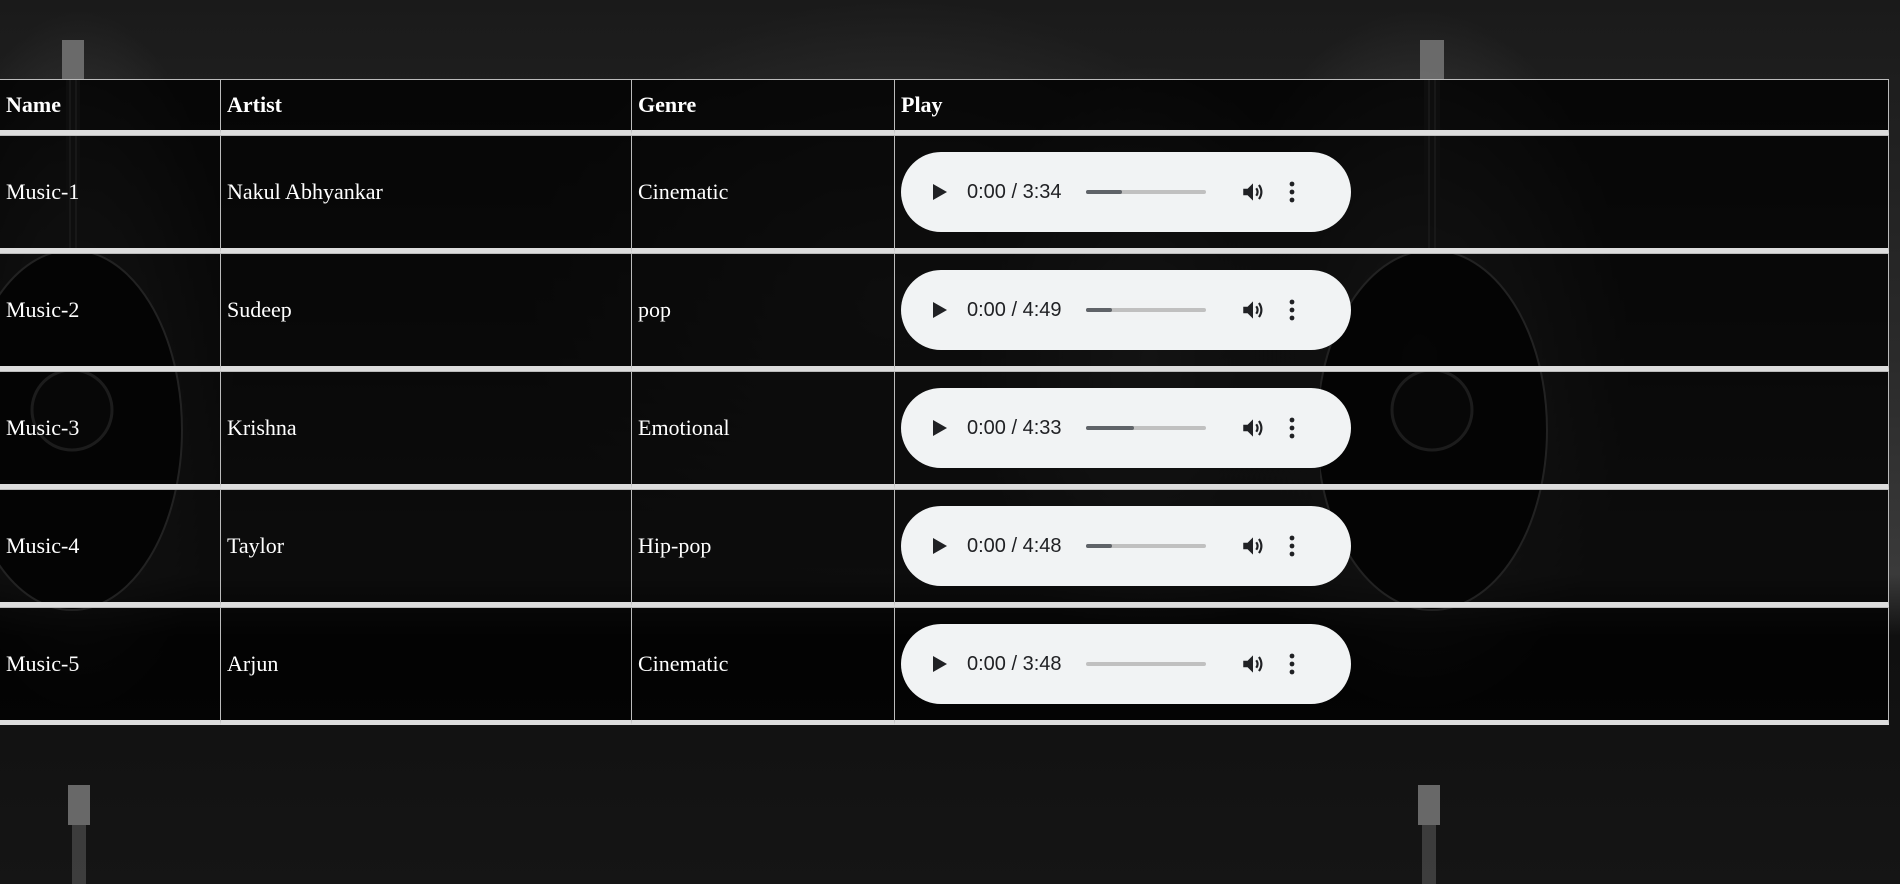 The width and height of the screenshot is (1900, 884). I want to click on audio-player: 0:00 / 4:48, so click(1126, 546).